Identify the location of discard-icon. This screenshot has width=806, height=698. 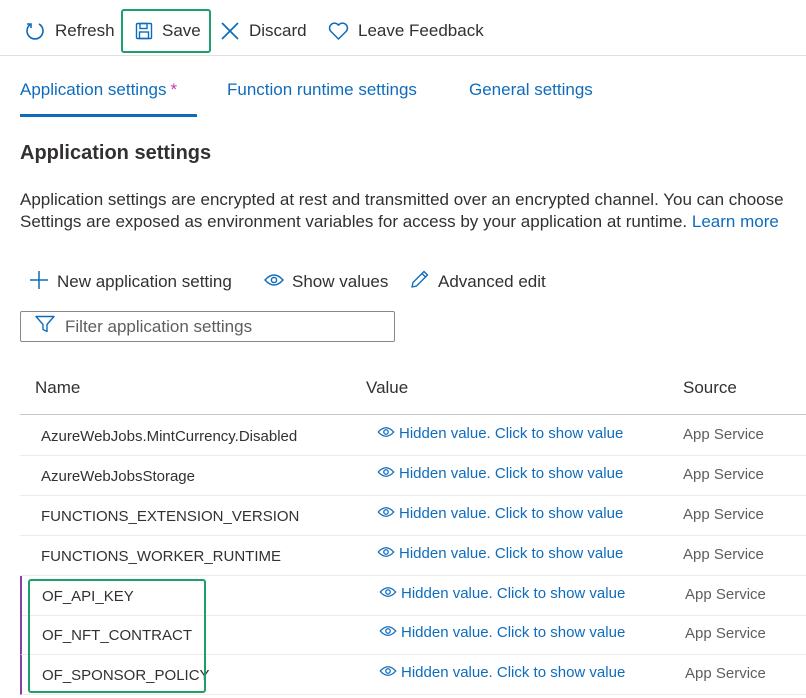
(230, 31).